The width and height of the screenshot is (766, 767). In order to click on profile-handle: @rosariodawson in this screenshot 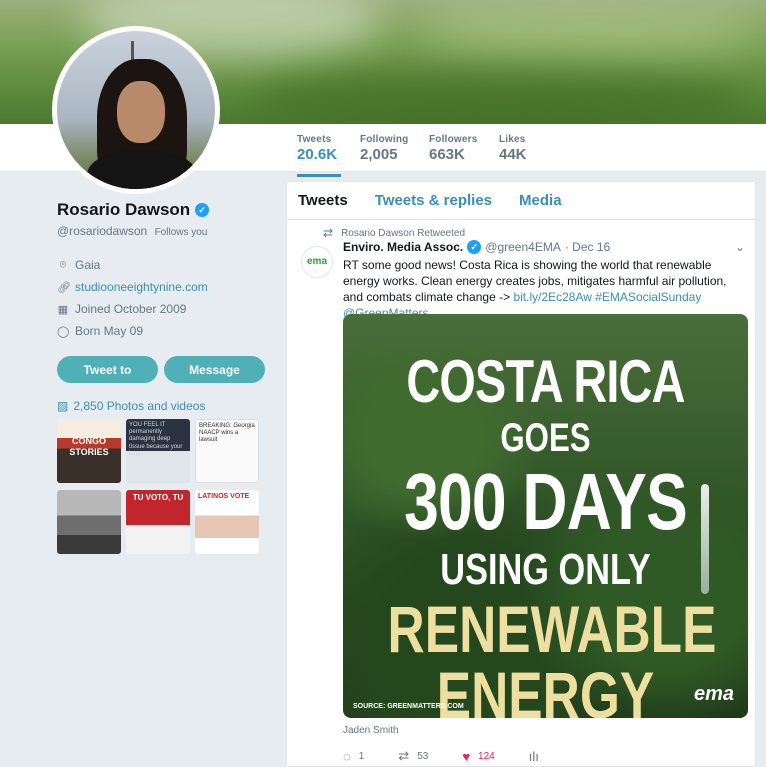, I will do `click(102, 231)`.